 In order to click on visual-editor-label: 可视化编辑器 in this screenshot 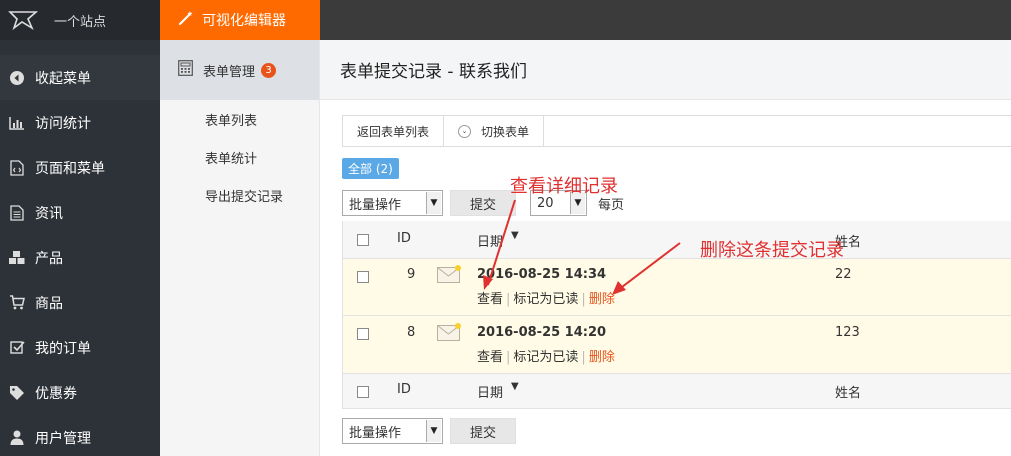, I will do `click(244, 21)`.